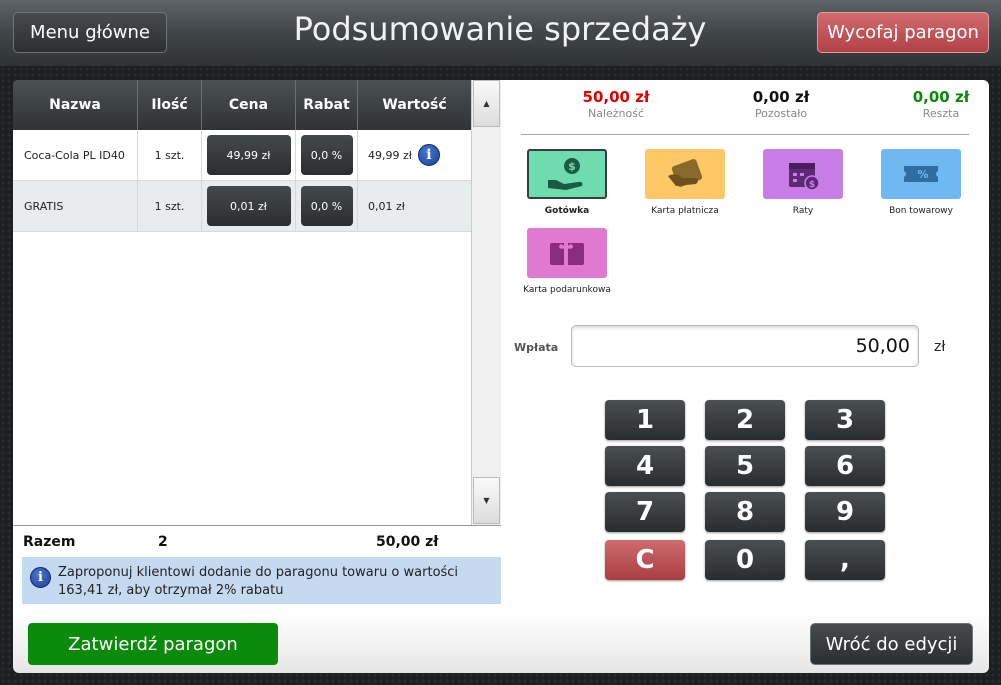  I want to click on table-scrollbar: ▲ ▼, so click(486, 302).